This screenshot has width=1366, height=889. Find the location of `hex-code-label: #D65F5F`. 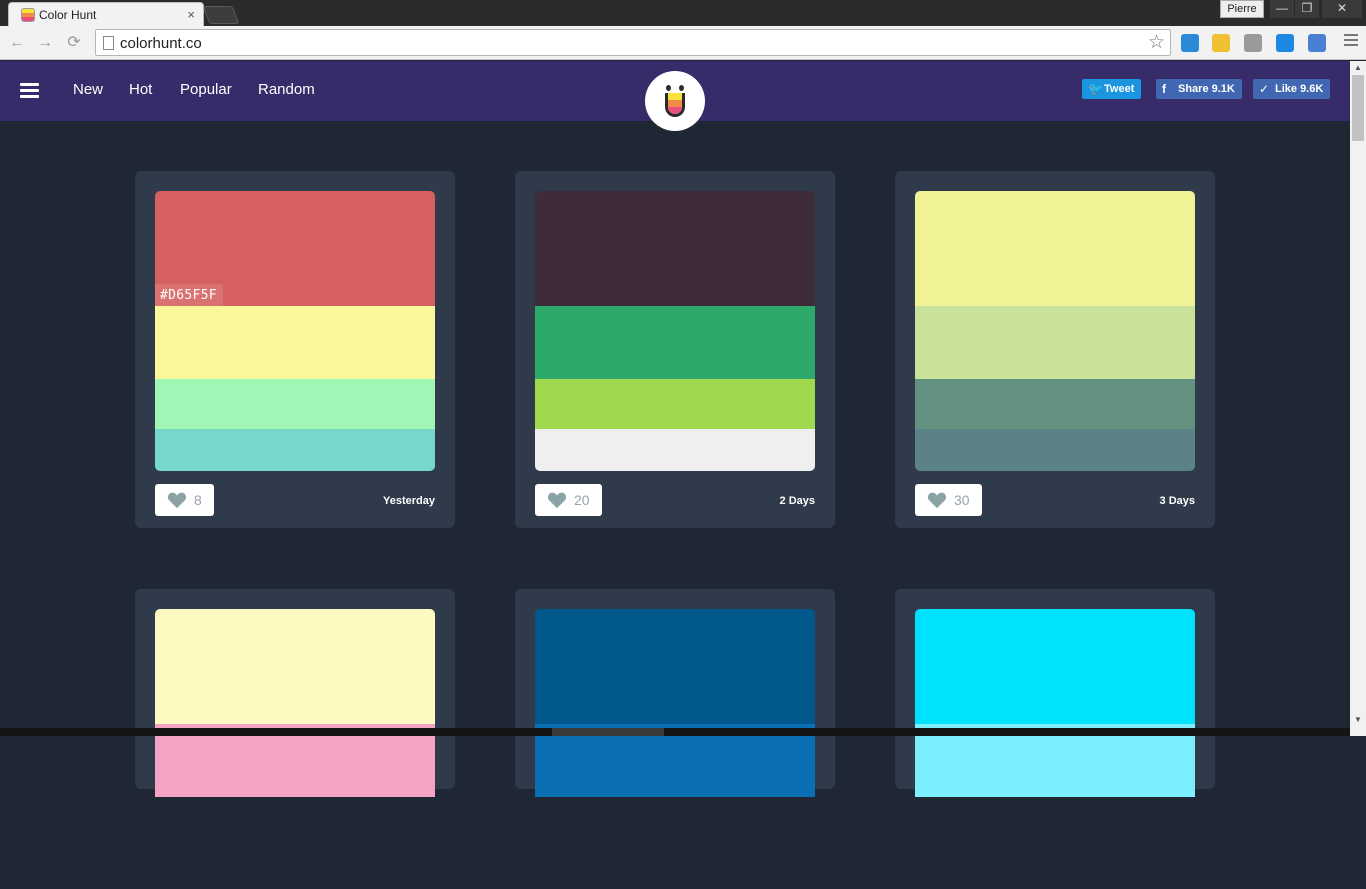

hex-code-label: #D65F5F is located at coordinates (189, 295).